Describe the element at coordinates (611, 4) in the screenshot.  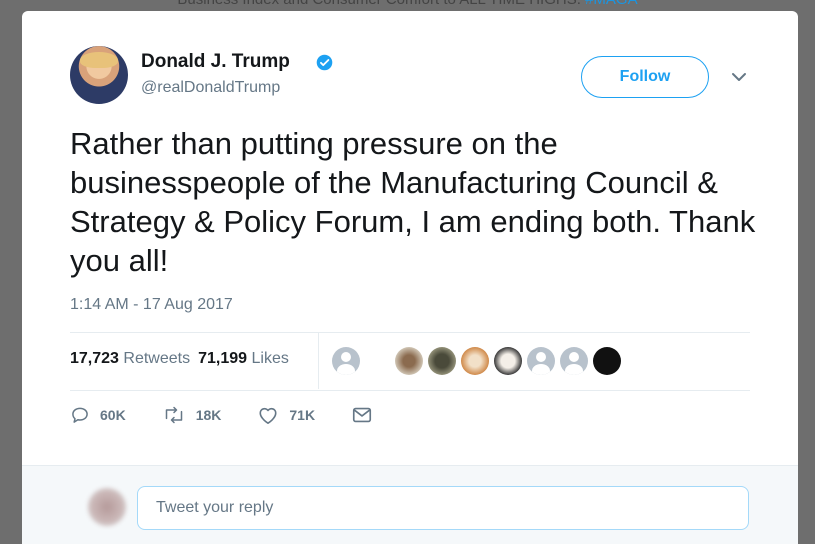
I see `background-hashtag-link: #MAGA` at that location.